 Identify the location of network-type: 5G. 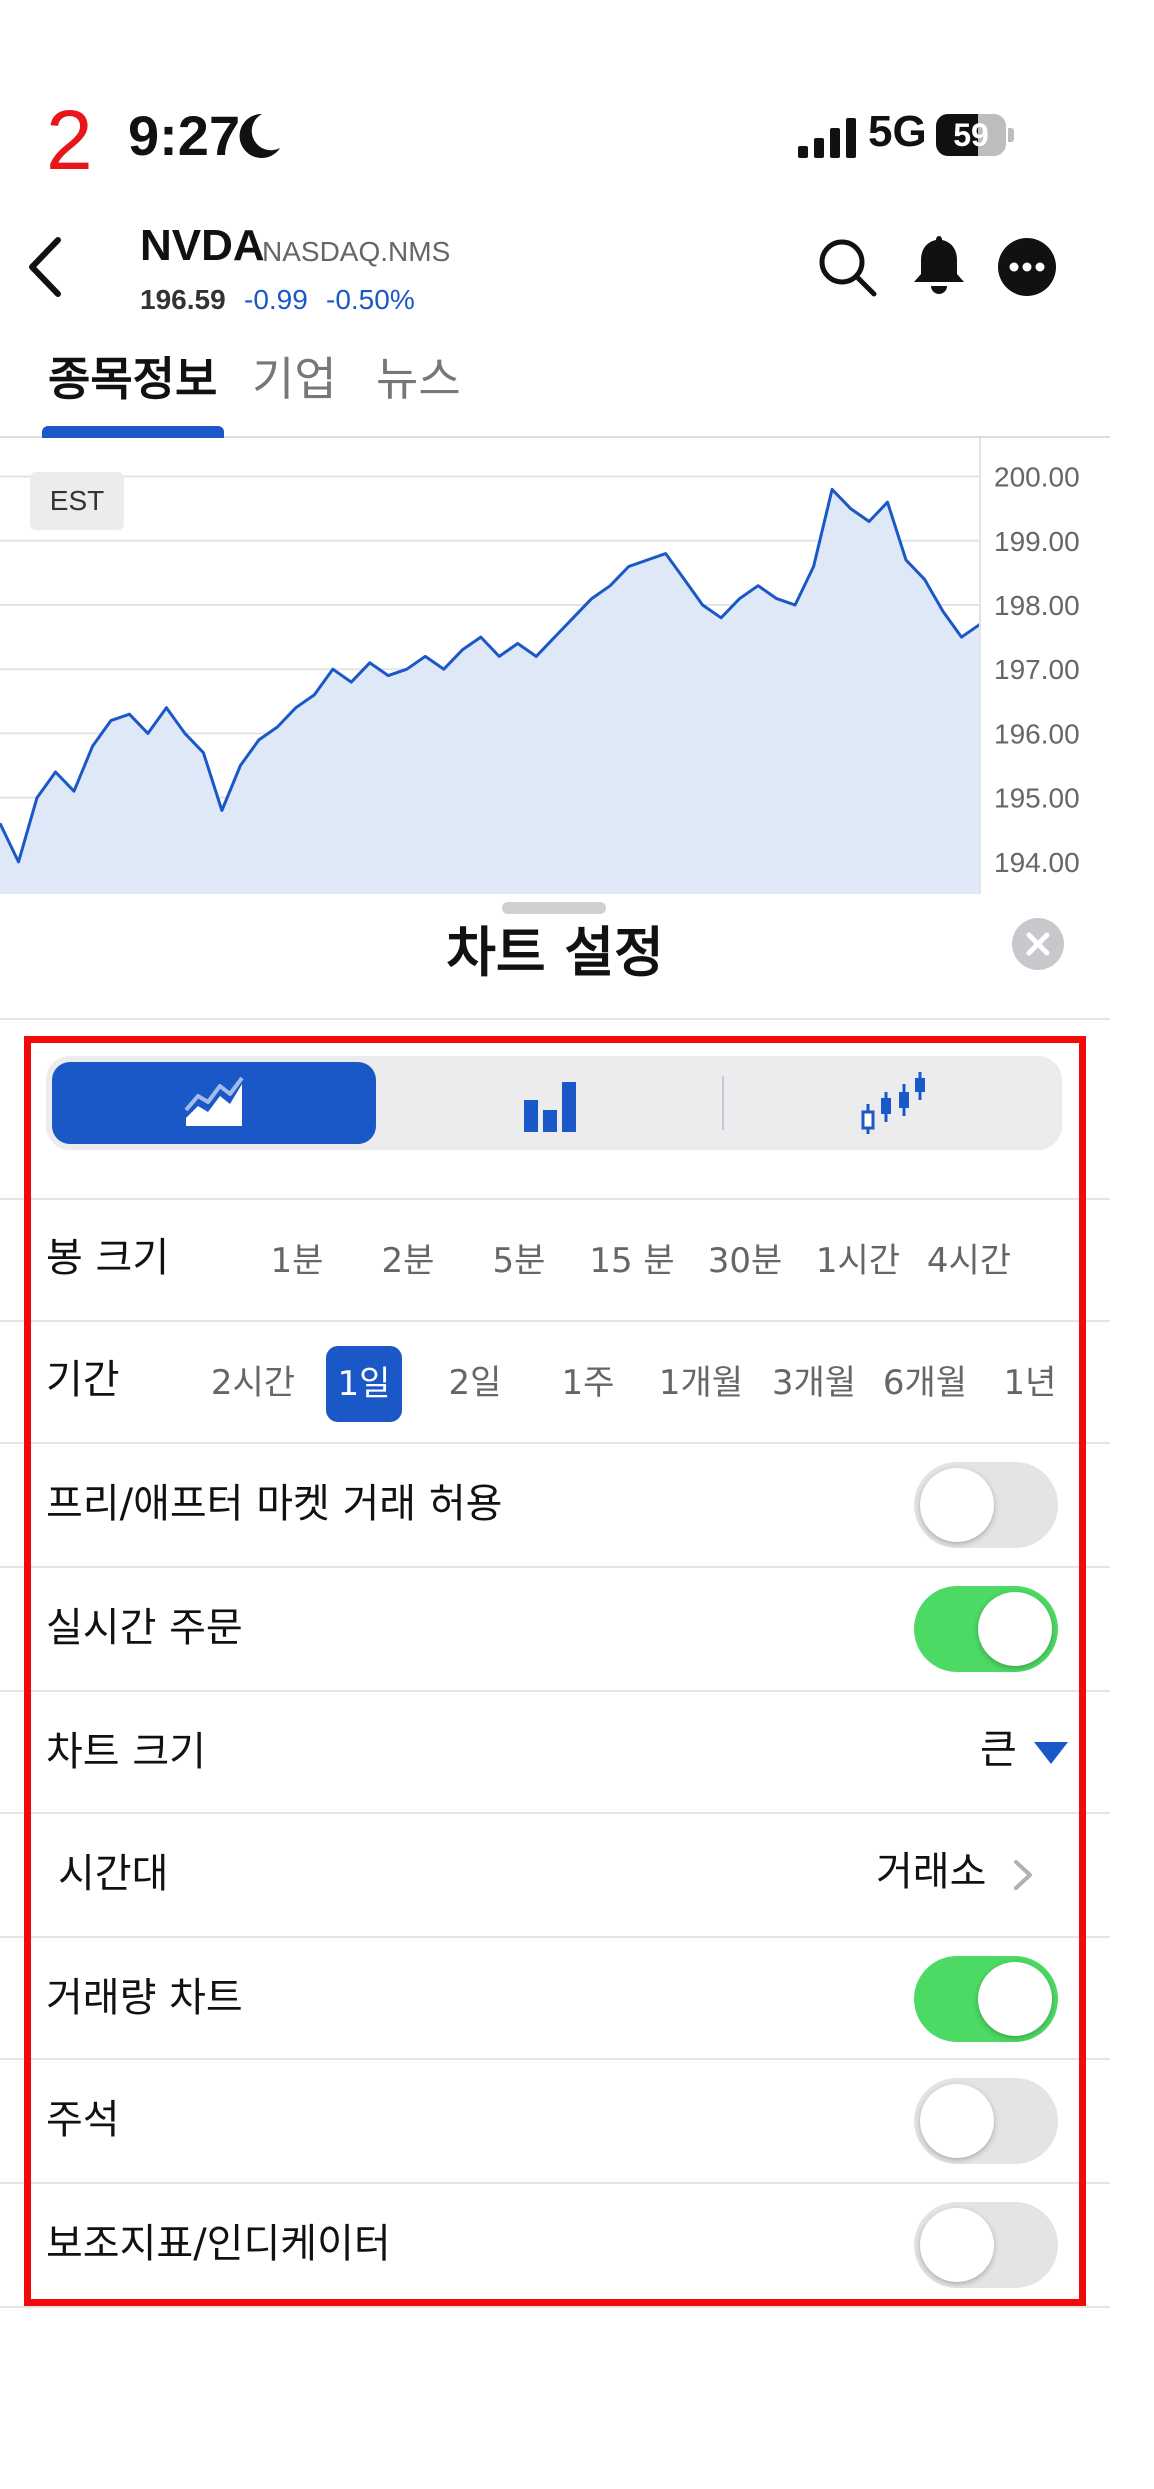
(897, 131).